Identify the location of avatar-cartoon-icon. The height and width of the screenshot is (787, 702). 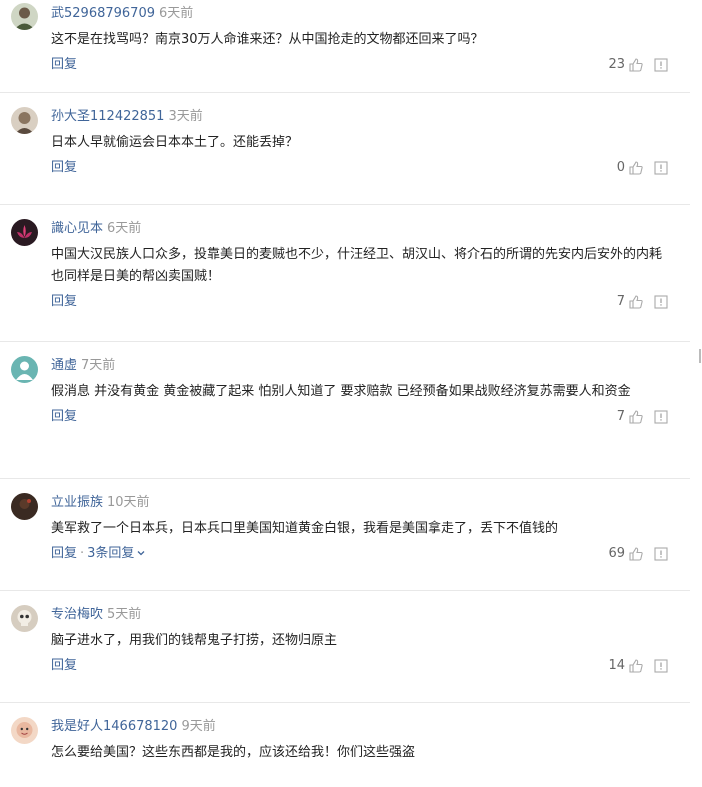
(24, 730).